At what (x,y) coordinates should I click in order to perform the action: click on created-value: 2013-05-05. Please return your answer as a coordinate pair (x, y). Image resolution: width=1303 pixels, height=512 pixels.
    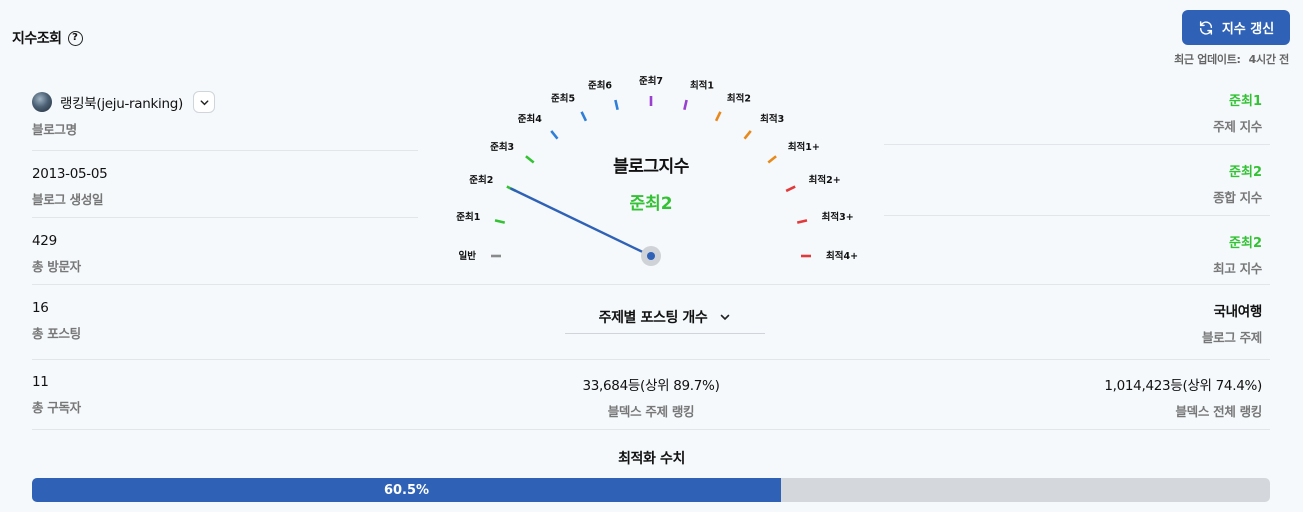
    Looking at the image, I should click on (70, 174).